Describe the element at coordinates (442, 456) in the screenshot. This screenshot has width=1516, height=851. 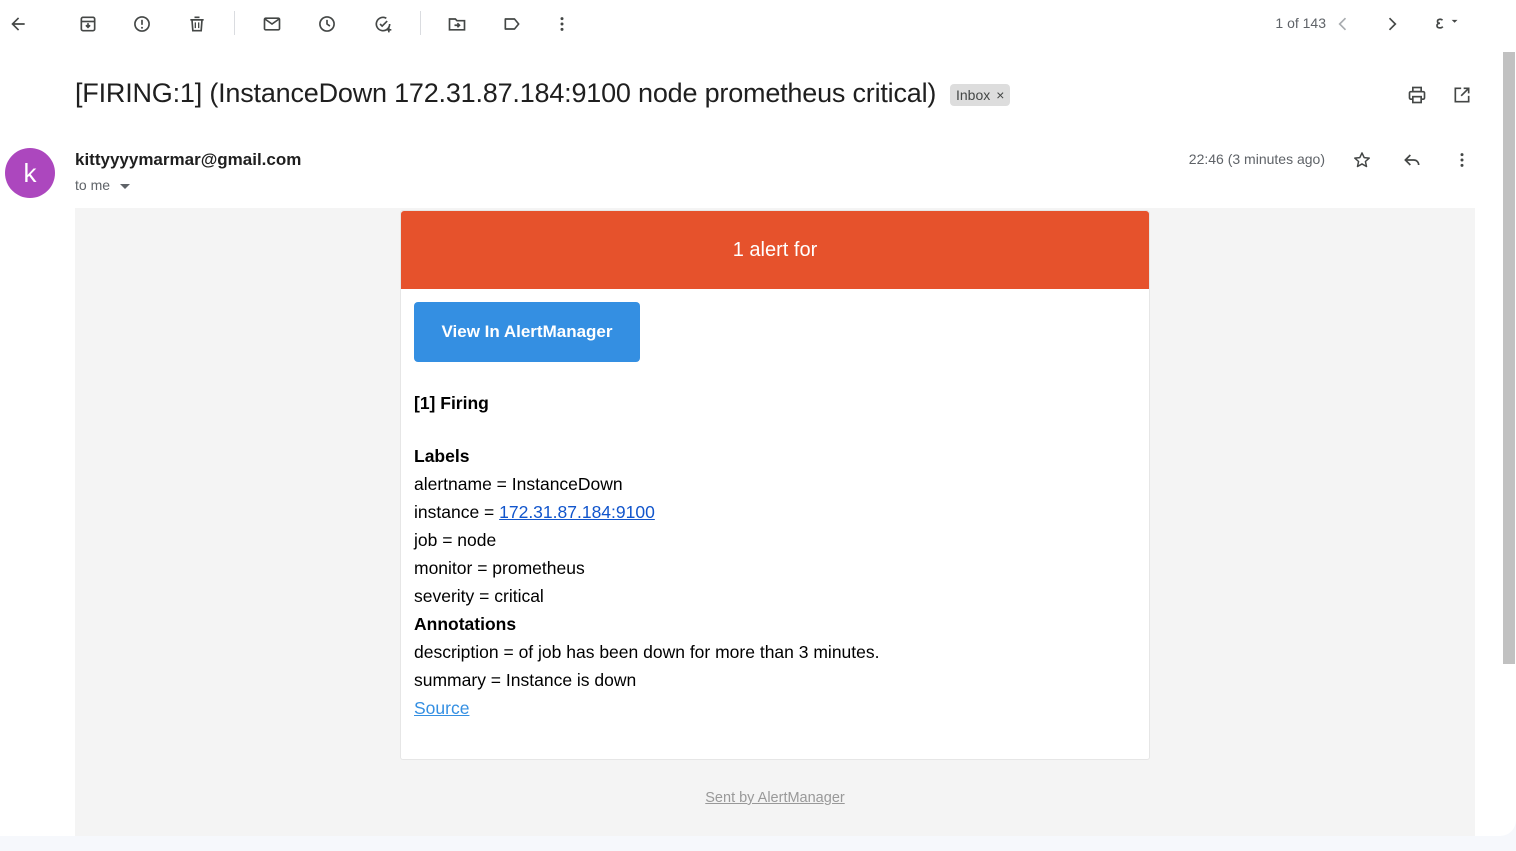
I see `labels-heading: Labels` at that location.